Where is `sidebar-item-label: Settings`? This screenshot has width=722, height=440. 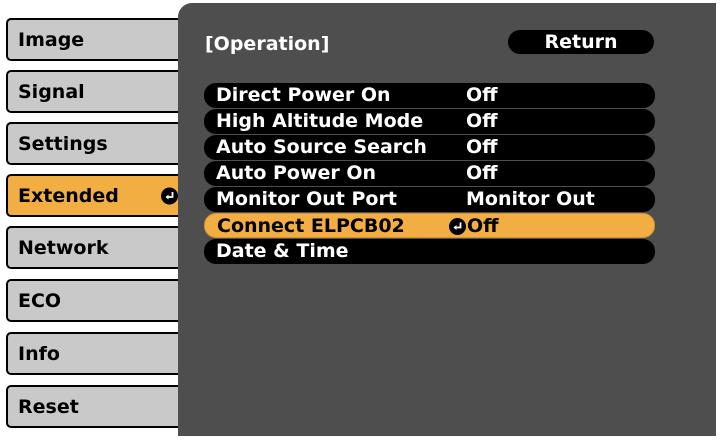 sidebar-item-label: Settings is located at coordinates (63, 143).